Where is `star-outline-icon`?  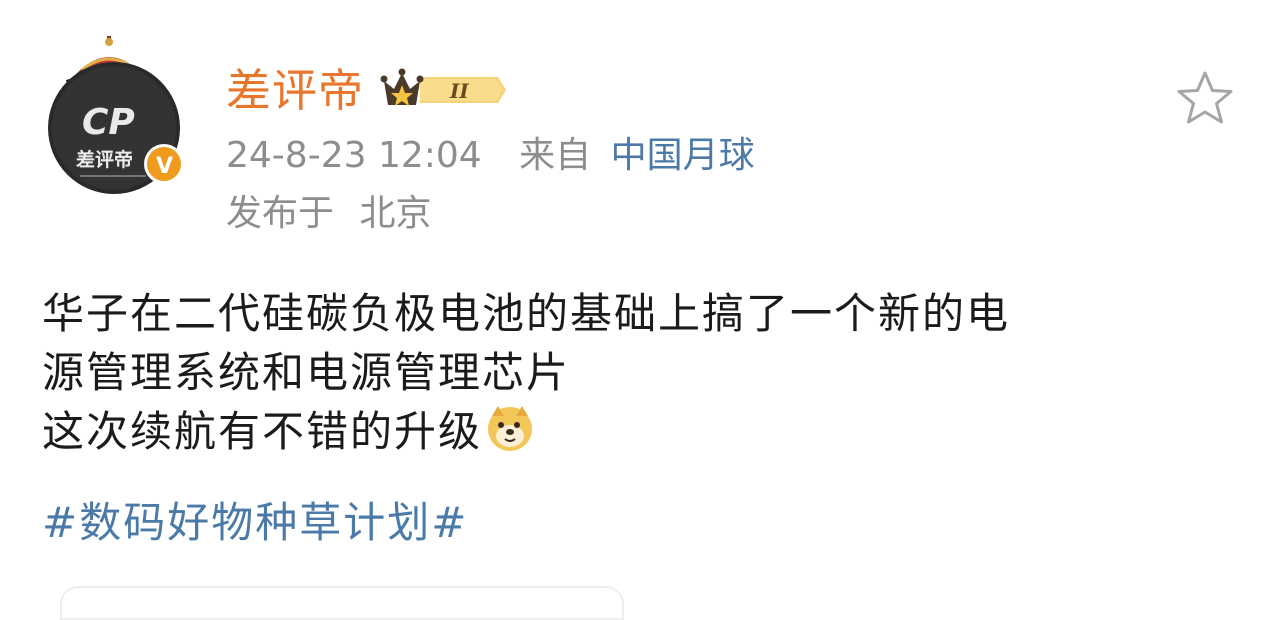
star-outline-icon is located at coordinates (1205, 97).